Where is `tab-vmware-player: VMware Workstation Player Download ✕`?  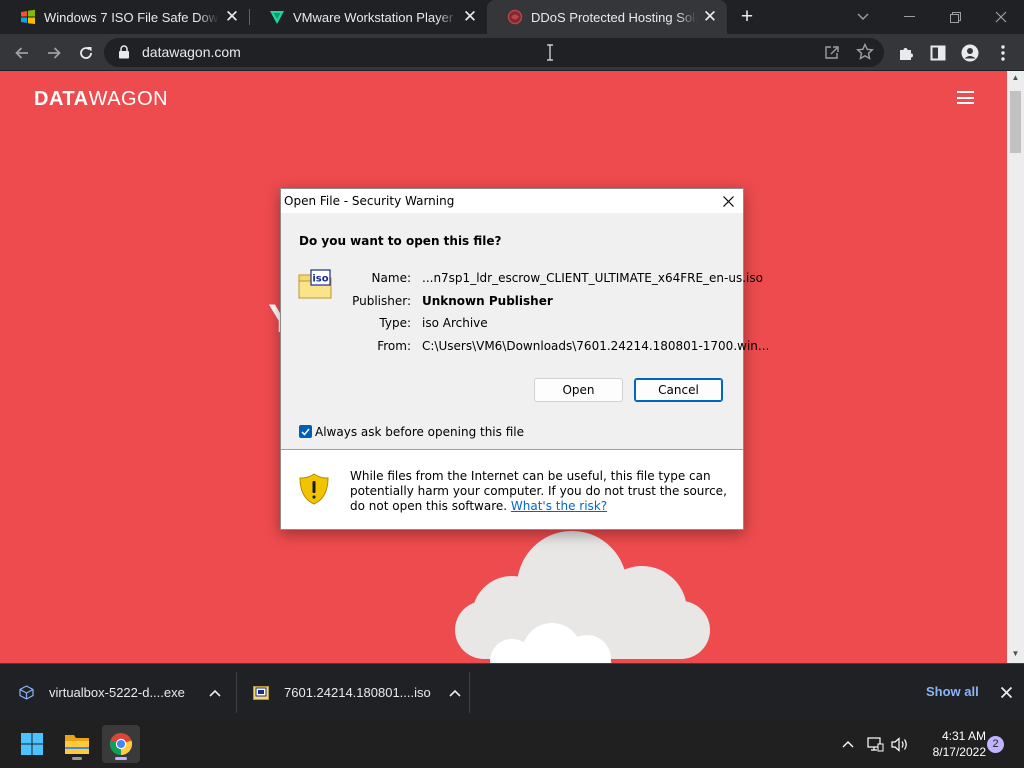 tab-vmware-player: VMware Workstation Player Download ✕ is located at coordinates (368, 17).